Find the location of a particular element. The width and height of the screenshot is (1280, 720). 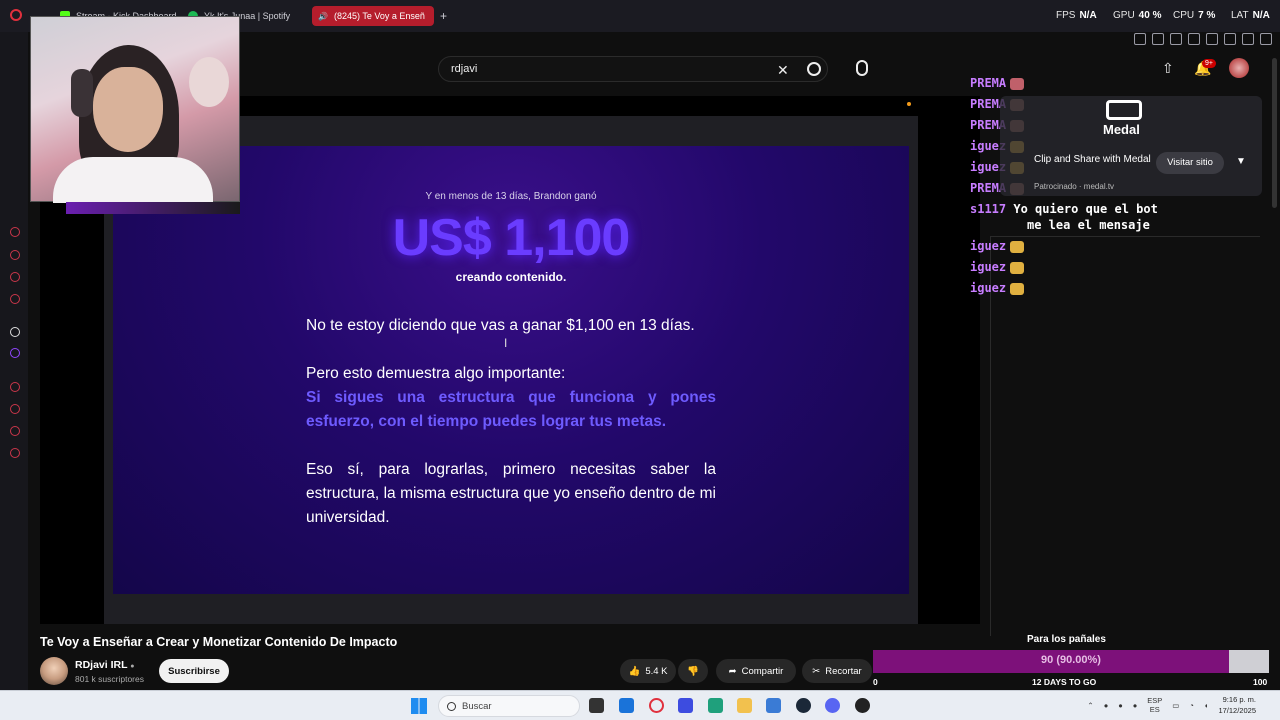

search-box: ✕ is located at coordinates (633, 69).